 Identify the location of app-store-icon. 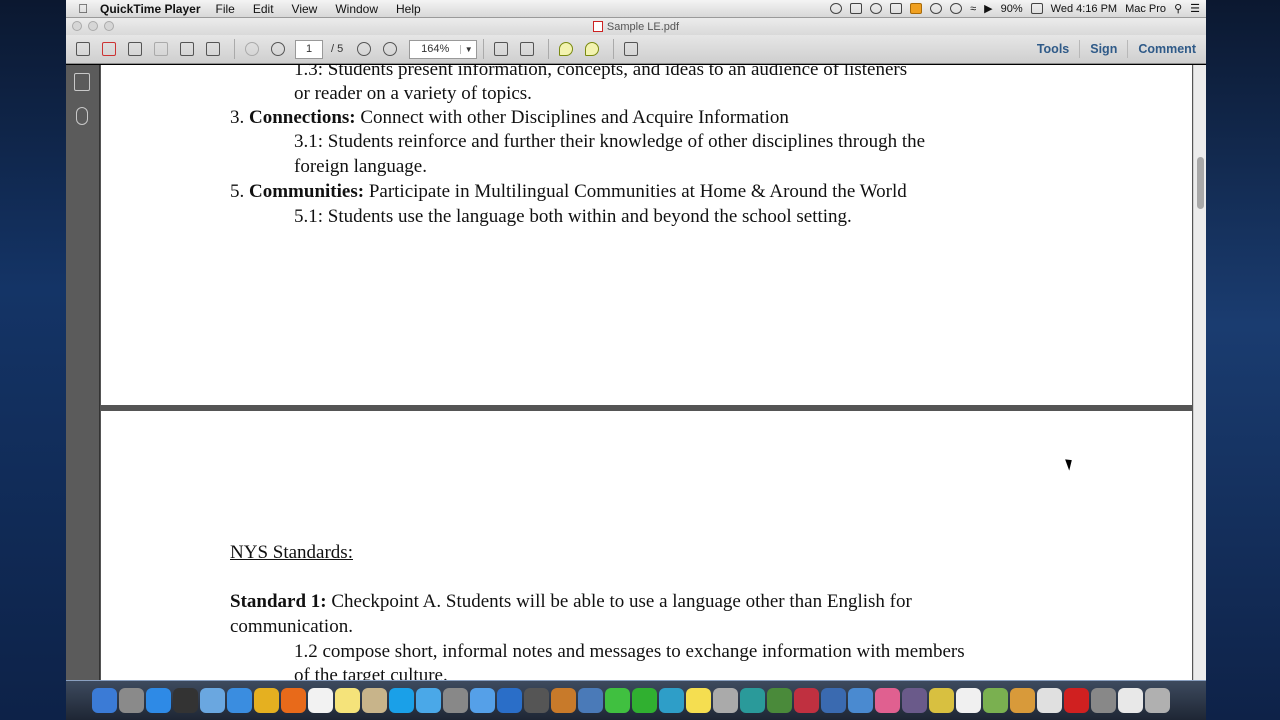
(158, 700).